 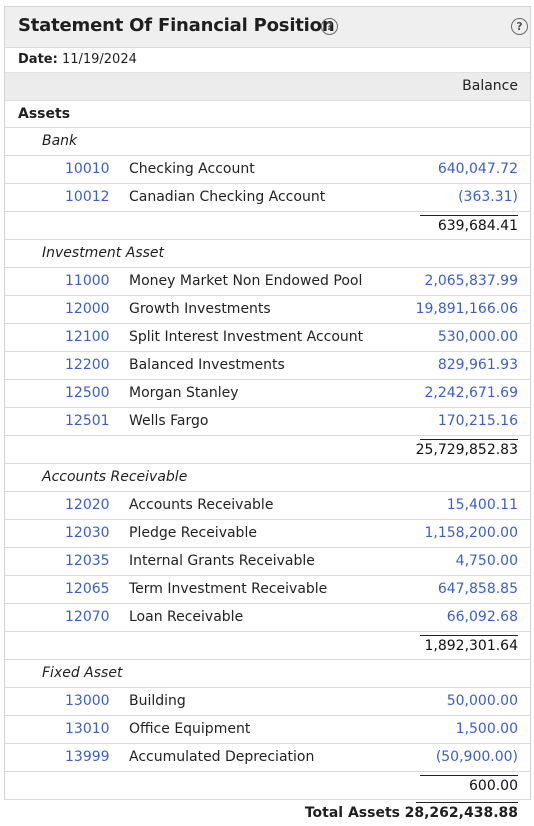 What do you see at coordinates (267, 60) in the screenshot?
I see `date-row: Date: 11/19/2024` at bounding box center [267, 60].